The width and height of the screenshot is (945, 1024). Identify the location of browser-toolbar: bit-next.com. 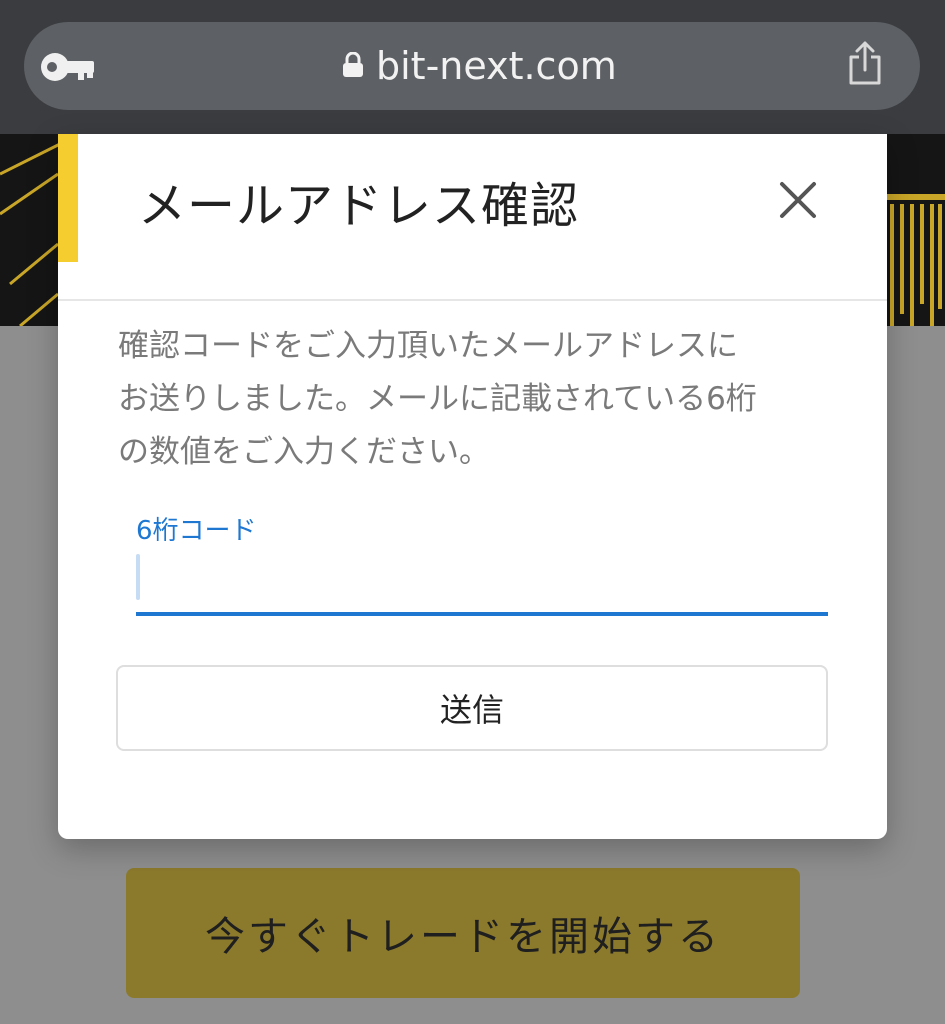
(472, 67).